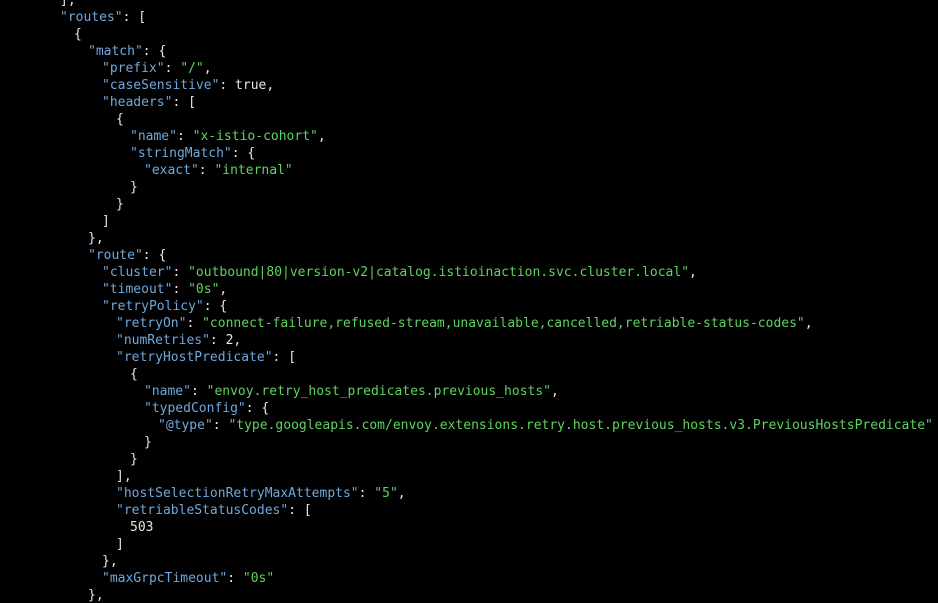 Image resolution: width=938 pixels, height=603 pixels. Describe the element at coordinates (255, 136) in the screenshot. I see `json-string-value: "x-istio-cohort"` at that location.